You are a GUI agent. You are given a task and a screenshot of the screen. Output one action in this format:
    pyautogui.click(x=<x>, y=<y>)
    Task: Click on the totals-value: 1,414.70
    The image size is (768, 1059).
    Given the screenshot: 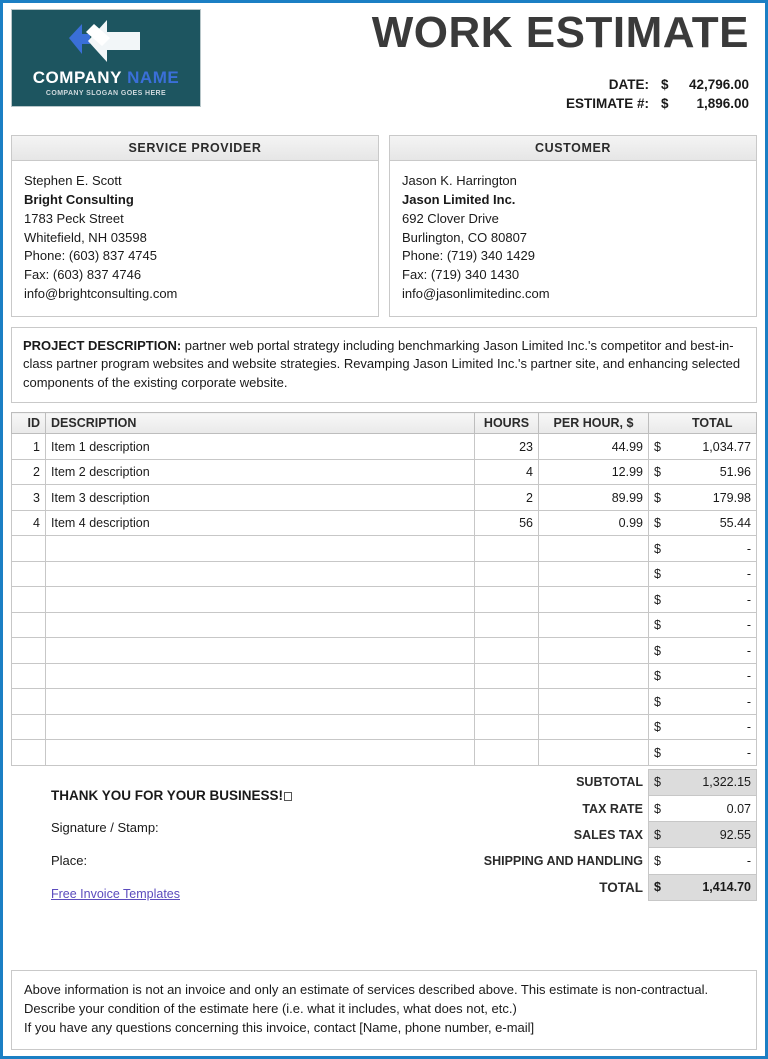 What is the action you would take?
    pyautogui.click(x=712, y=887)
    